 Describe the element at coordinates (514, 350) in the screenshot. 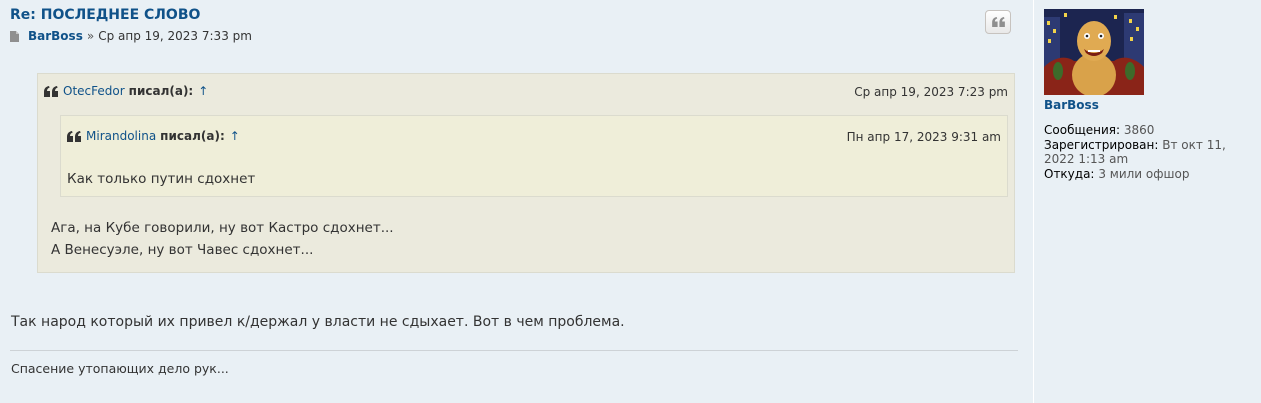

I see `signature-divider` at that location.